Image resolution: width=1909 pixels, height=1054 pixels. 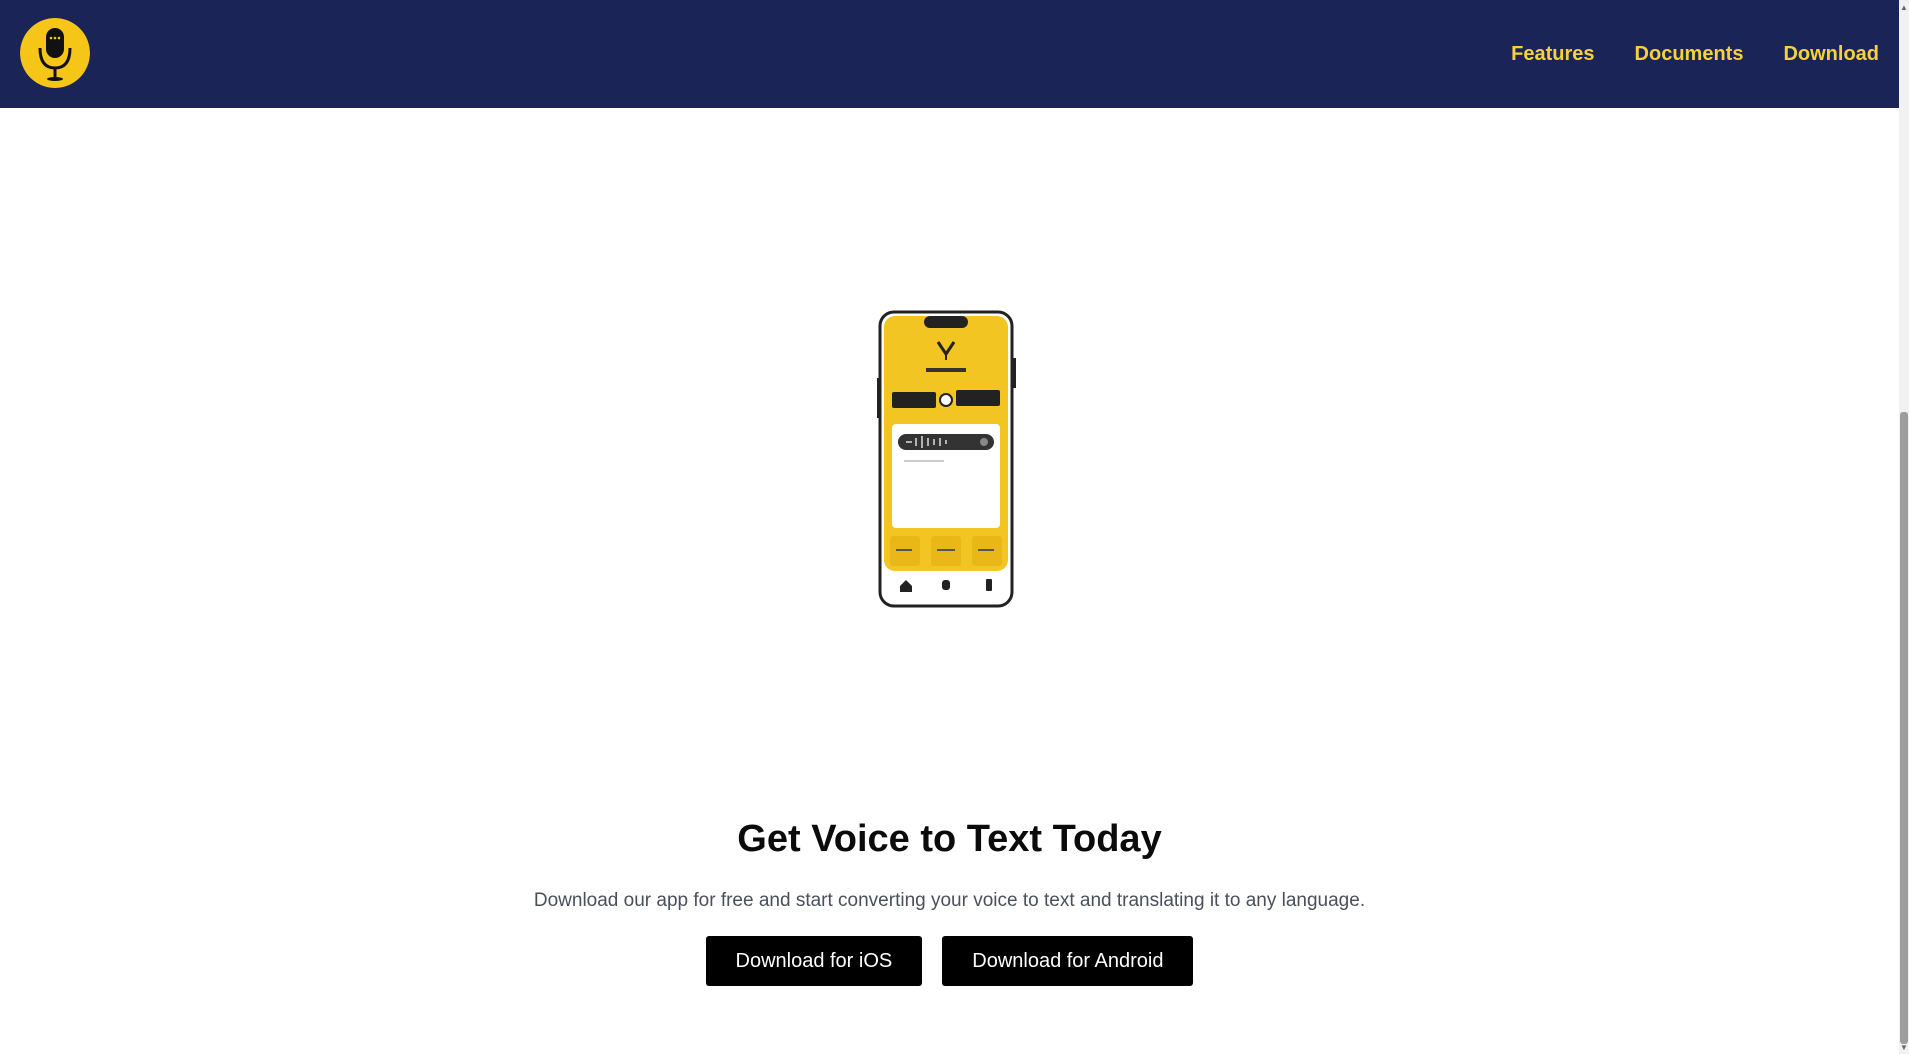 I want to click on scrollbar-thumb, so click(x=1904, y=728).